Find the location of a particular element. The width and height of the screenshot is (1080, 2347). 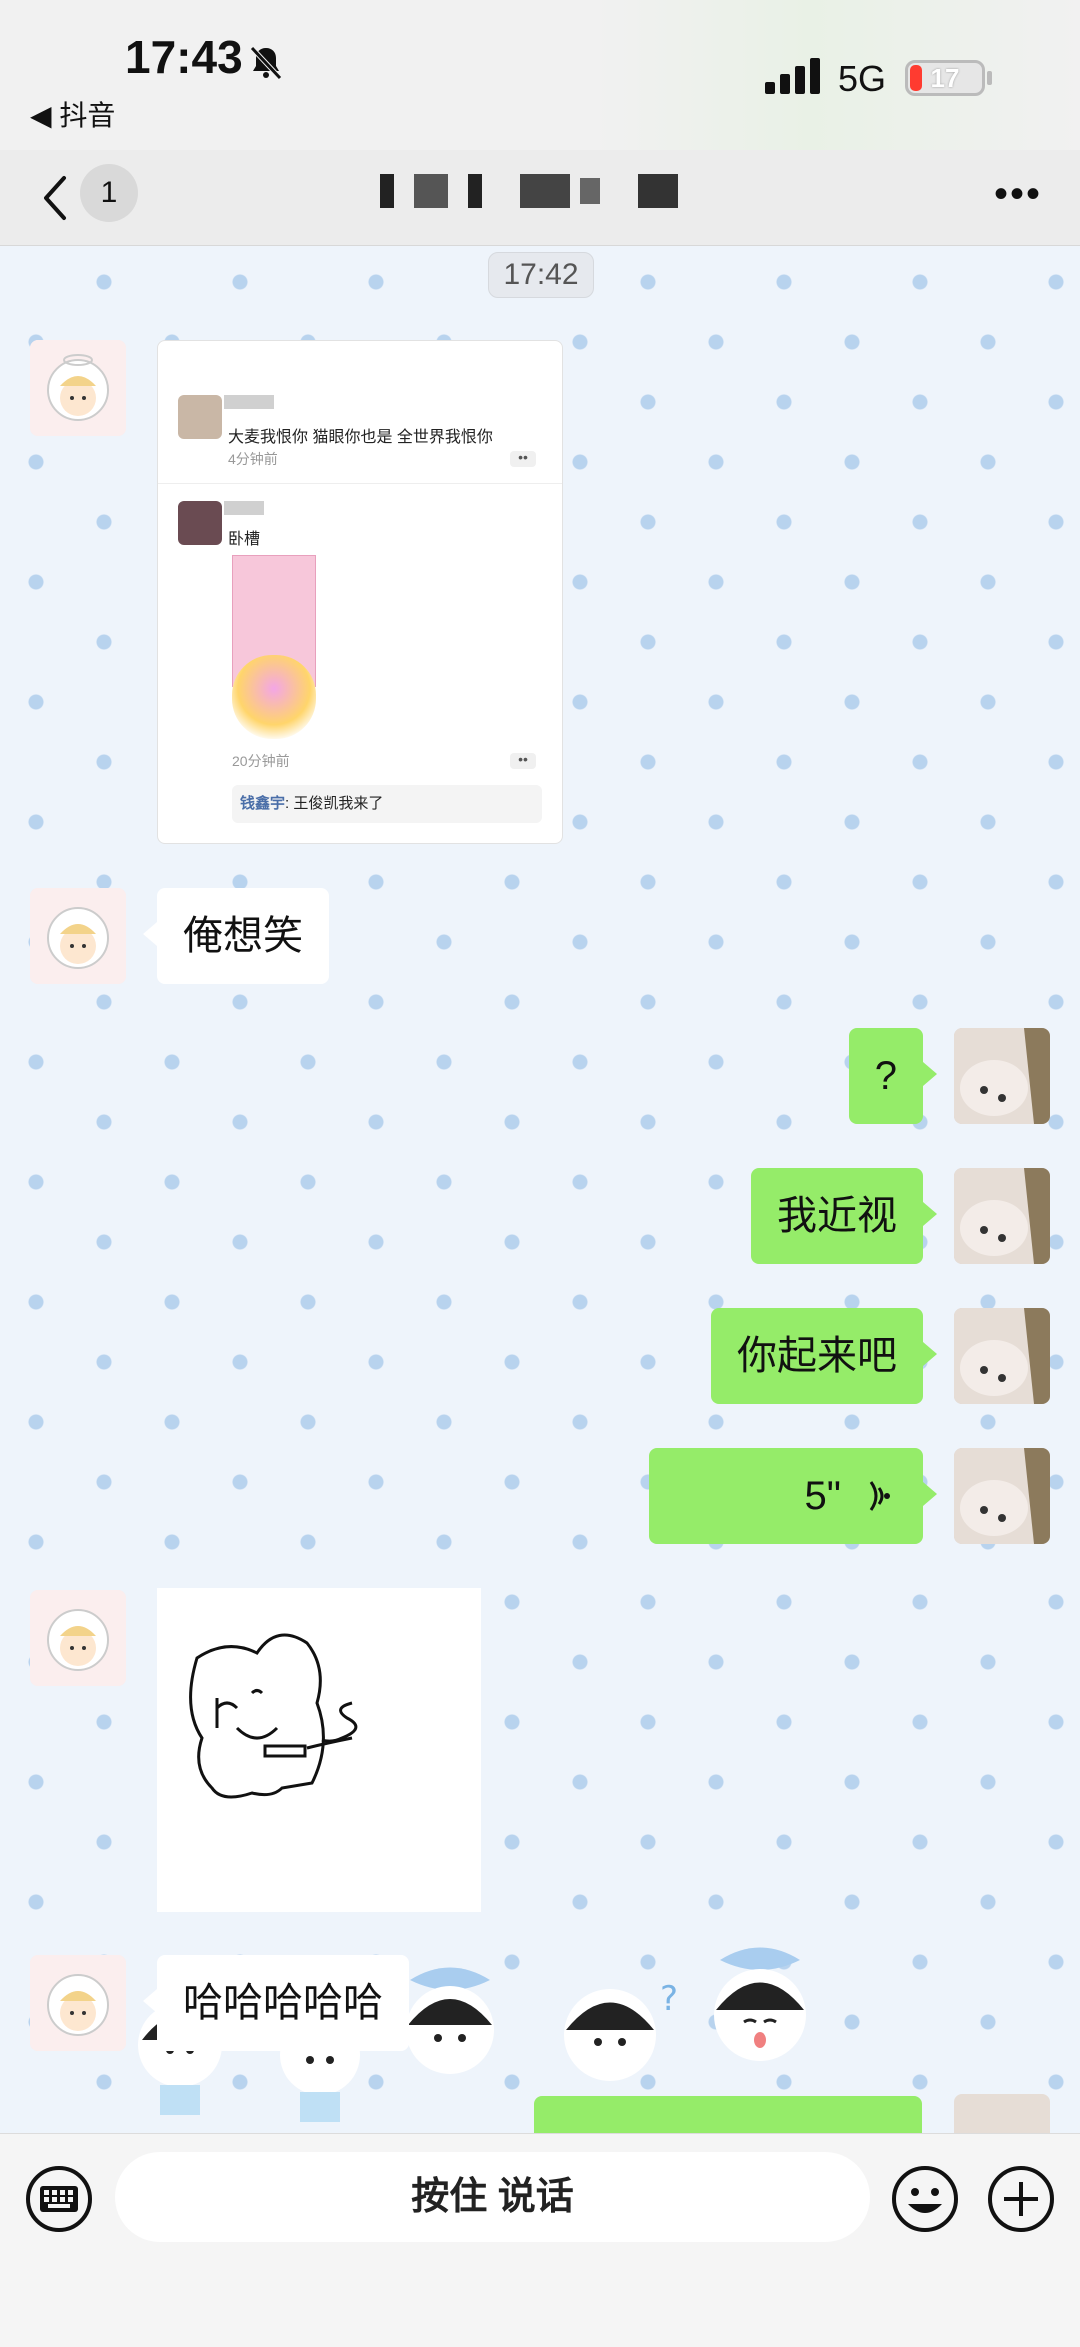

keyboard-icon is located at coordinates (59, 2199).